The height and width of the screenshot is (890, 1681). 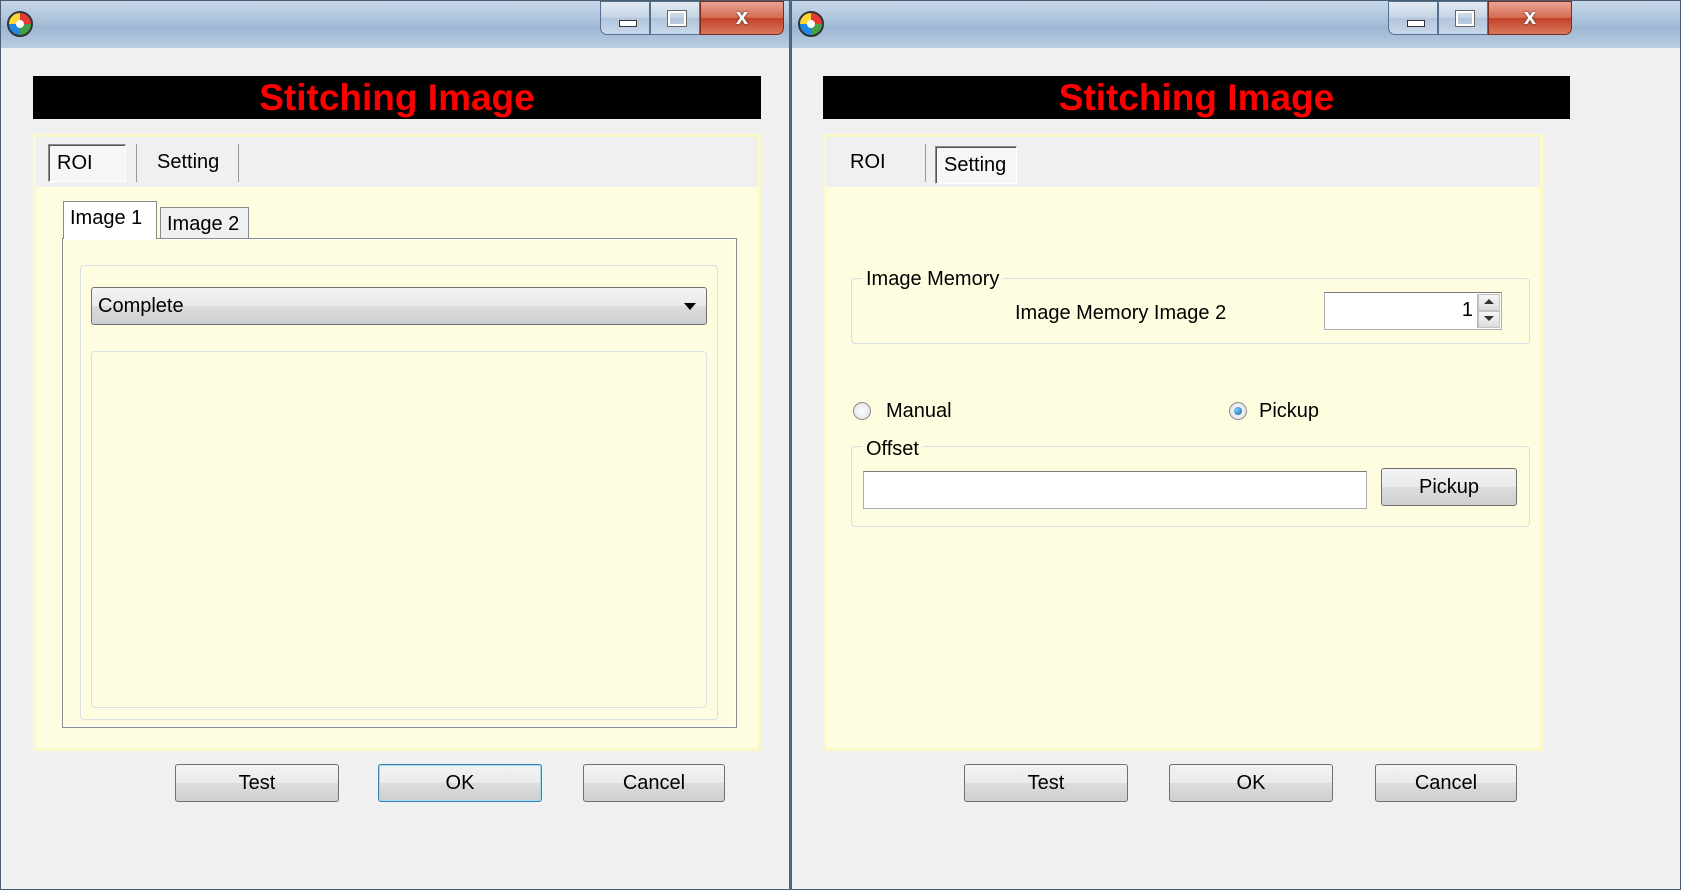 What do you see at coordinates (862, 411) in the screenshot?
I see `manual-radio` at bounding box center [862, 411].